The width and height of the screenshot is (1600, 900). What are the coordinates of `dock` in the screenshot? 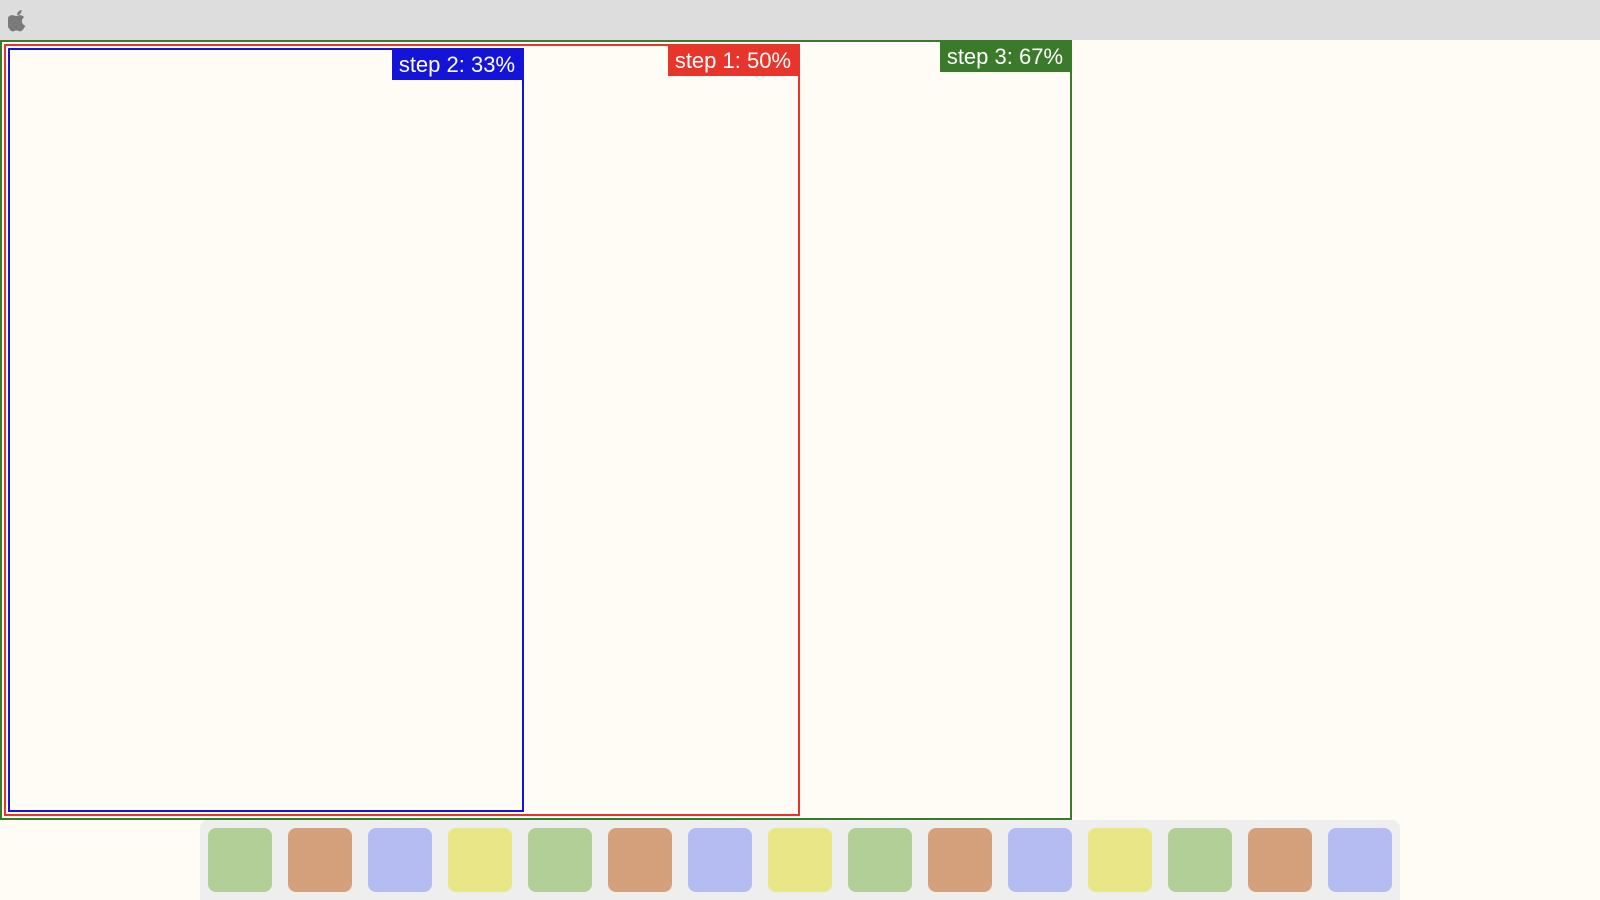 It's located at (800, 860).